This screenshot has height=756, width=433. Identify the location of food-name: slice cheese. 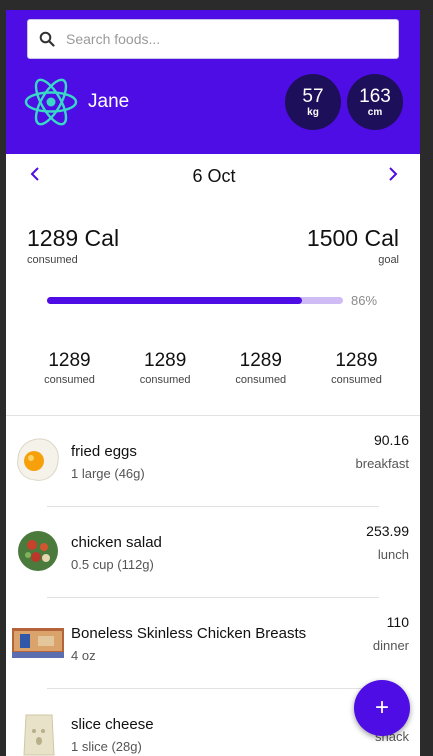
(112, 724).